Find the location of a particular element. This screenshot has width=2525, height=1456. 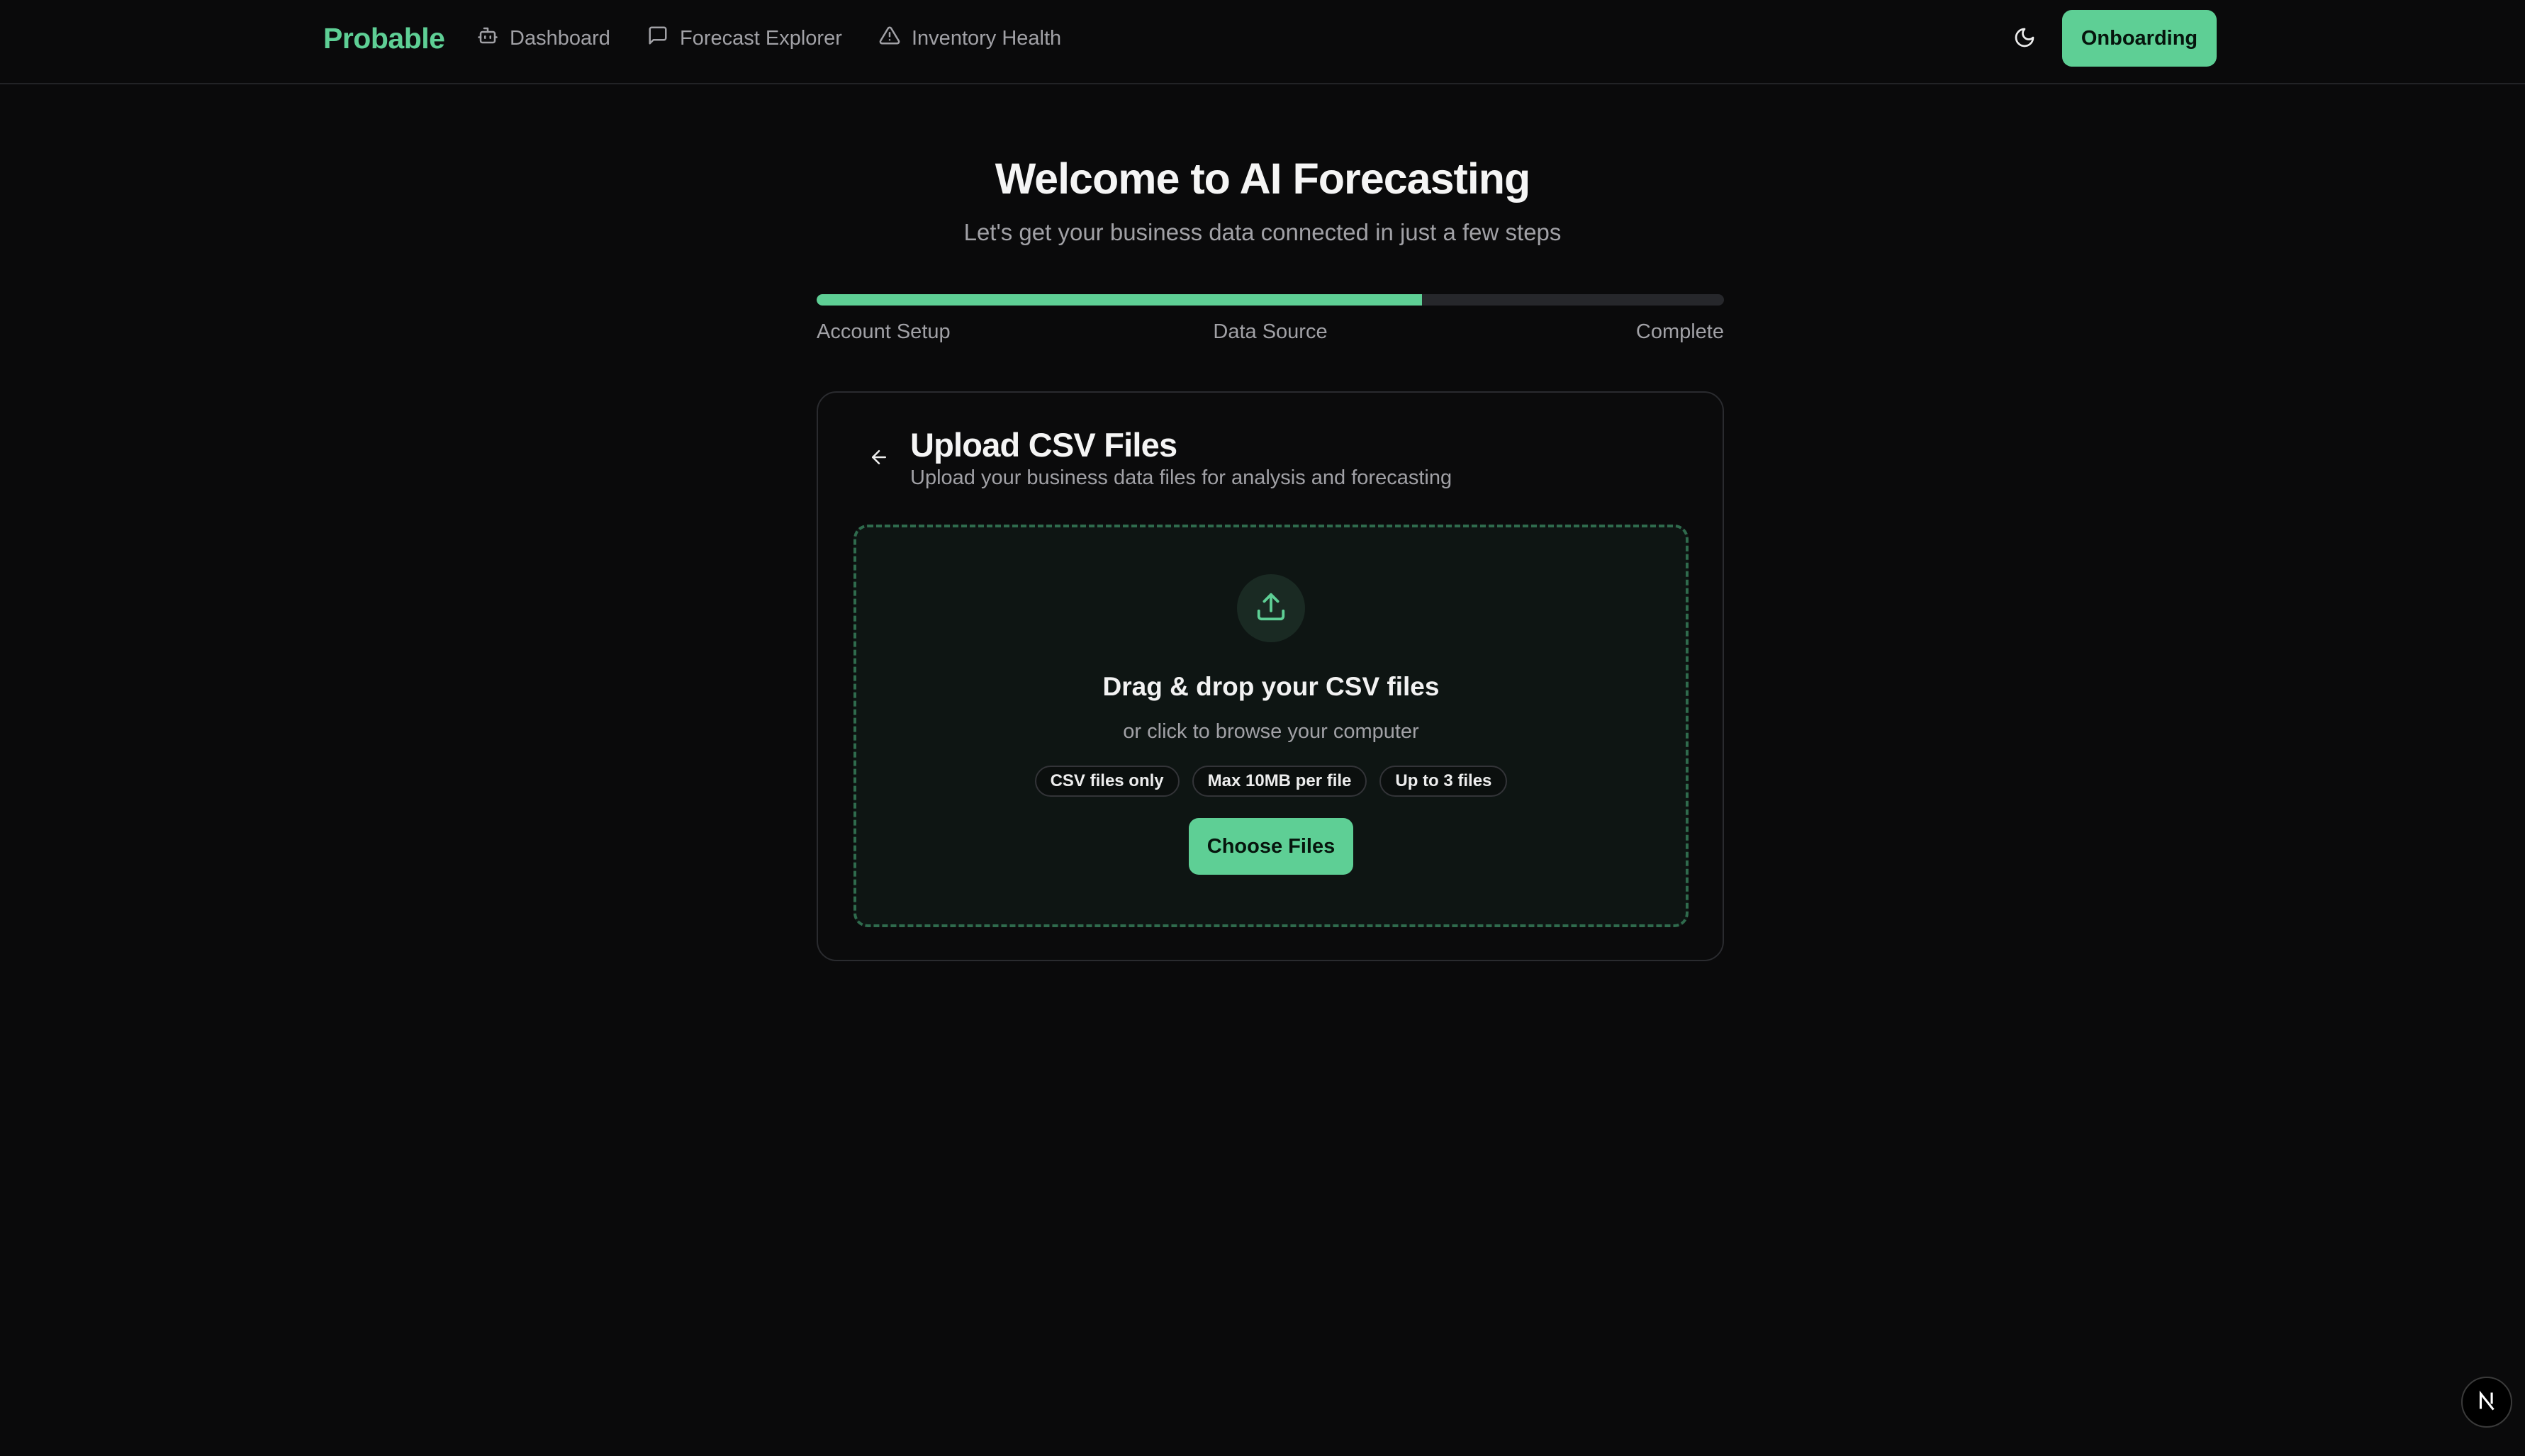

badge-csv-only: CSV files only is located at coordinates (1107, 782).